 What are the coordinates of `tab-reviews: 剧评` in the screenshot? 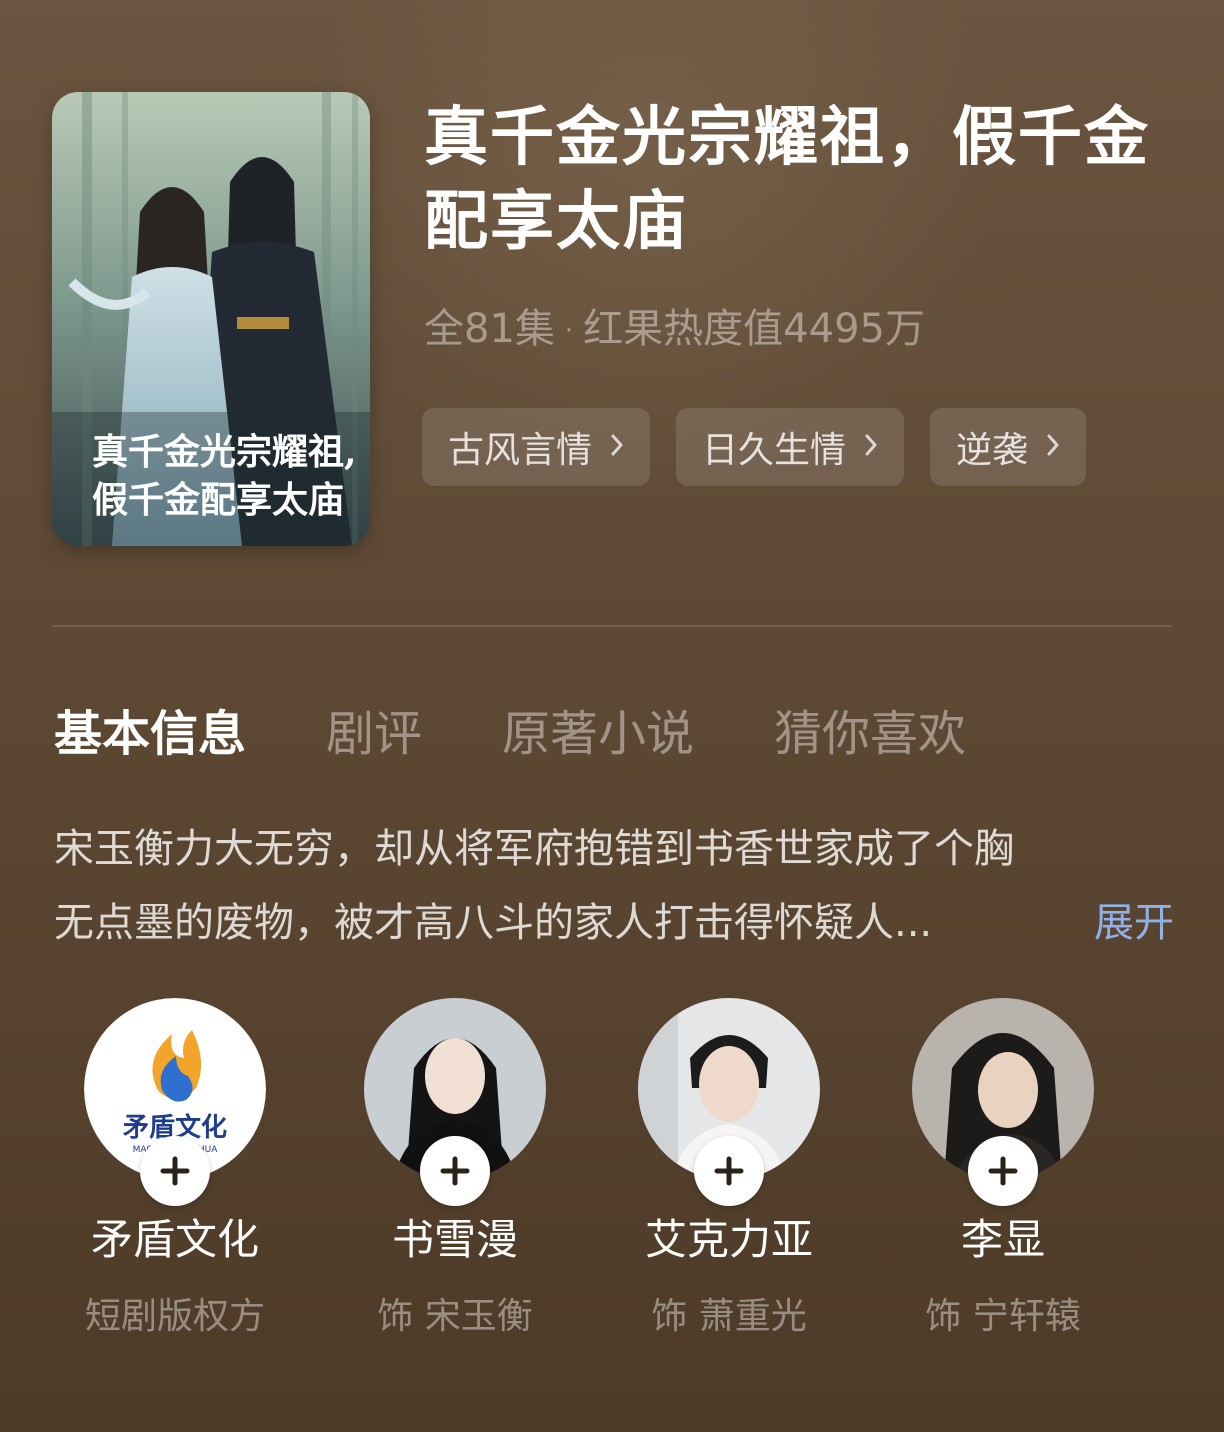 It's located at (374, 729).